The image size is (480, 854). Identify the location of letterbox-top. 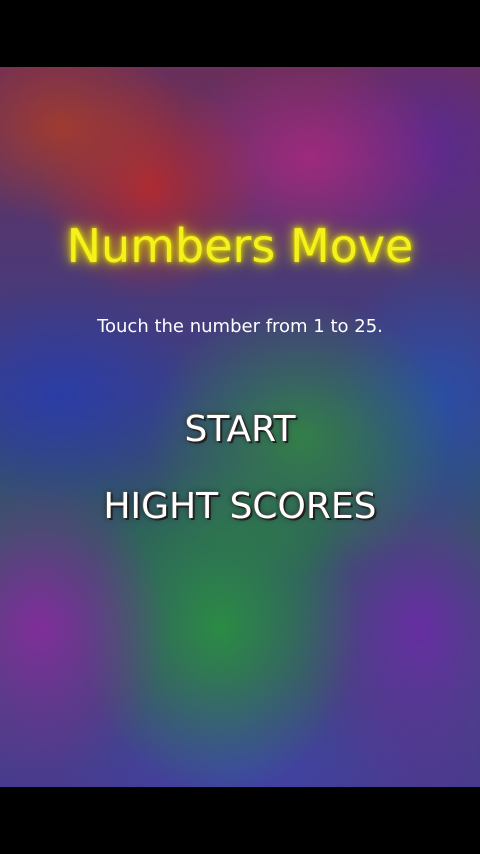
(240, 33).